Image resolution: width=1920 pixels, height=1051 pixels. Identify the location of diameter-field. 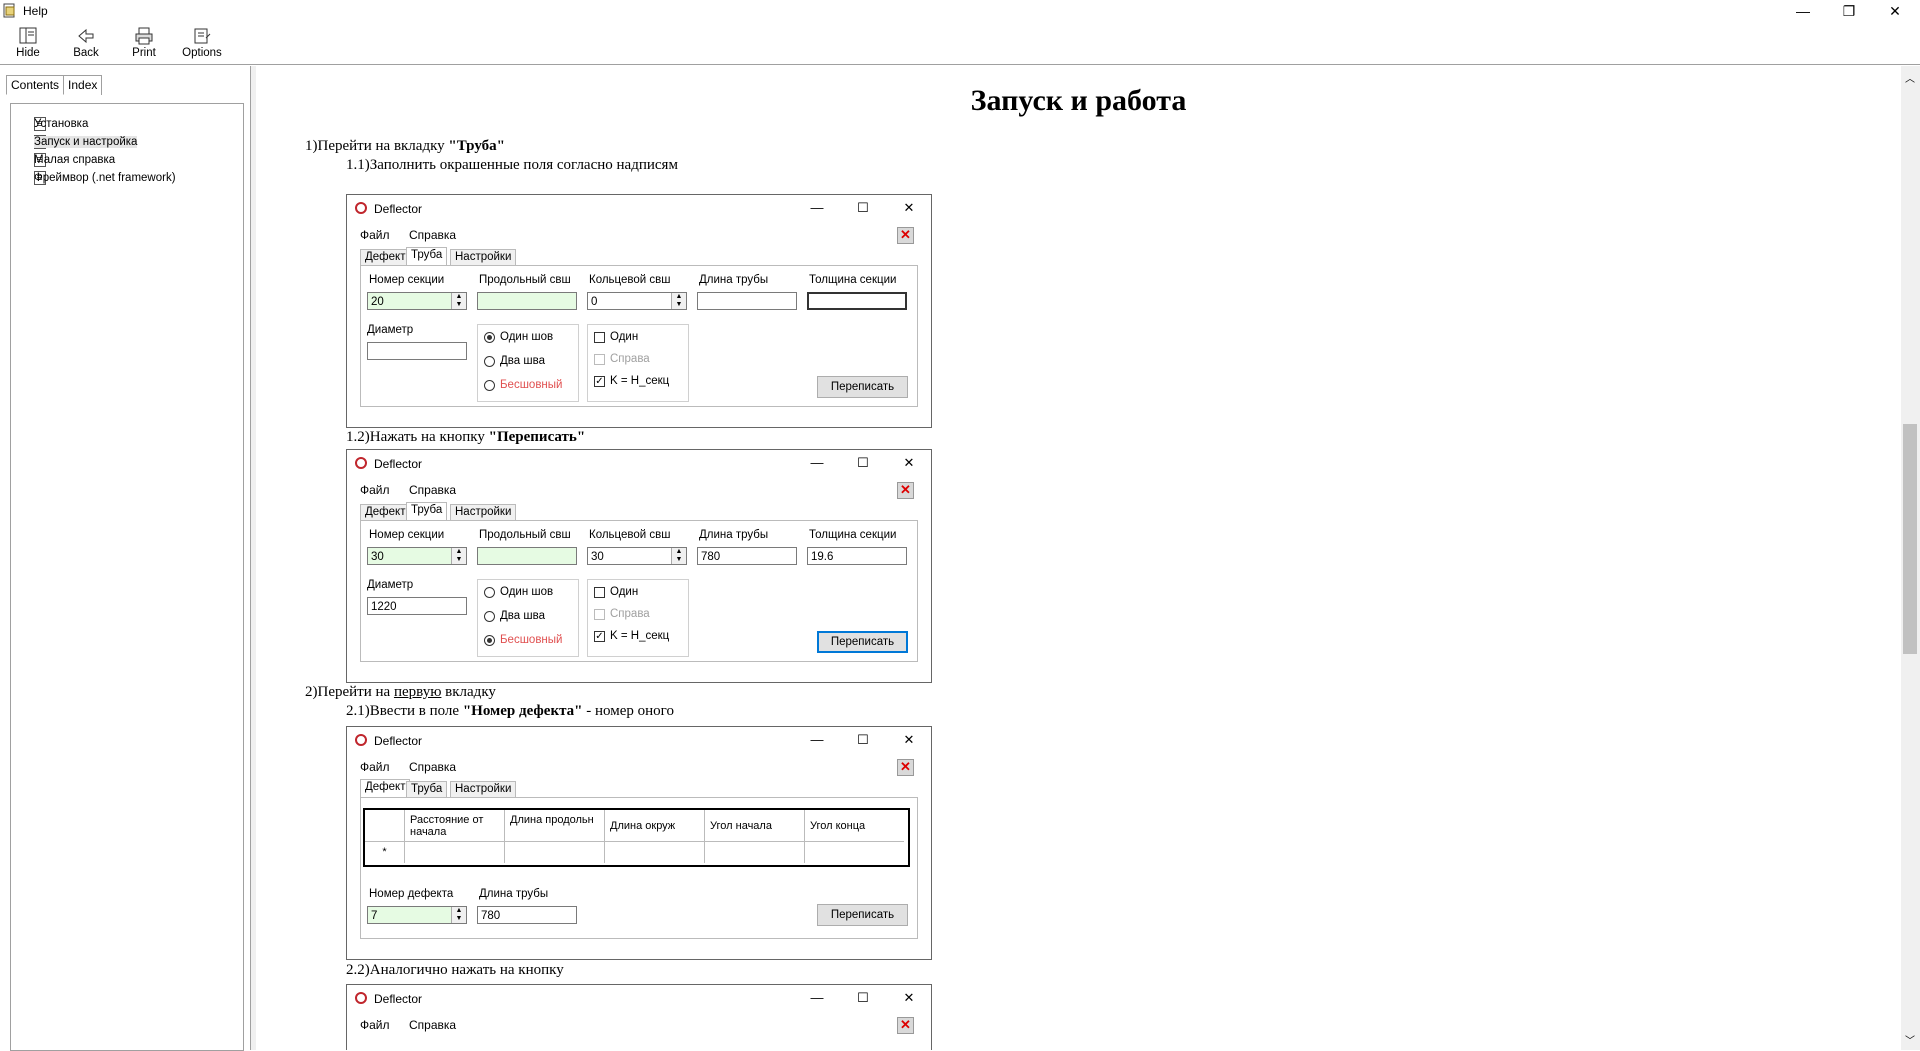
(417, 351).